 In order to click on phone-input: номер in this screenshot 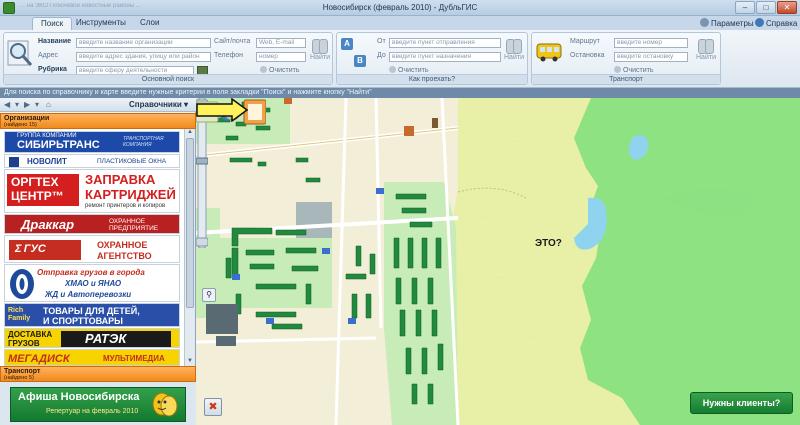, I will do `click(281, 57)`.